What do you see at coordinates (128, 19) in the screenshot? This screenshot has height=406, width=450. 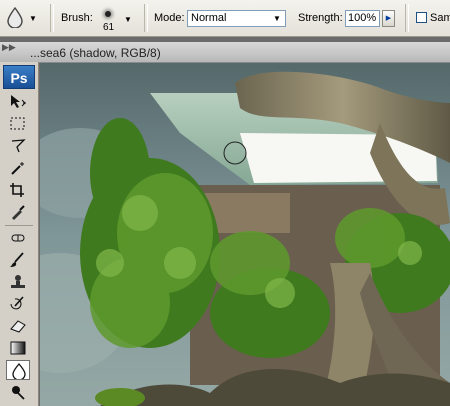 I see `brush-dropdown-arrow: ▼` at bounding box center [128, 19].